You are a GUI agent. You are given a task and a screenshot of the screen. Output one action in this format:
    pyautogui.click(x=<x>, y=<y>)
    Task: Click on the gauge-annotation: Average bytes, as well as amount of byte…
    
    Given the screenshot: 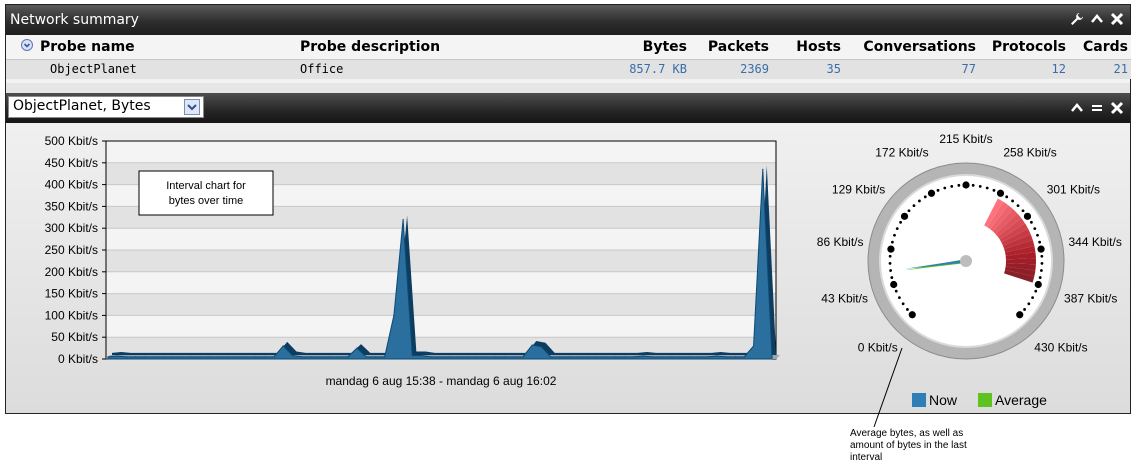 What is the action you would take?
    pyautogui.click(x=908, y=445)
    